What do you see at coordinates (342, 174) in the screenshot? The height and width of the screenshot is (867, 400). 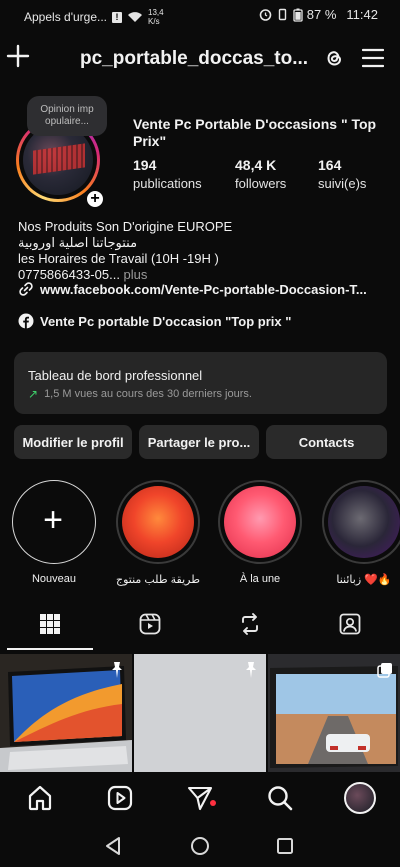 I see `stat-following: 164 suivi(e)s` at bounding box center [342, 174].